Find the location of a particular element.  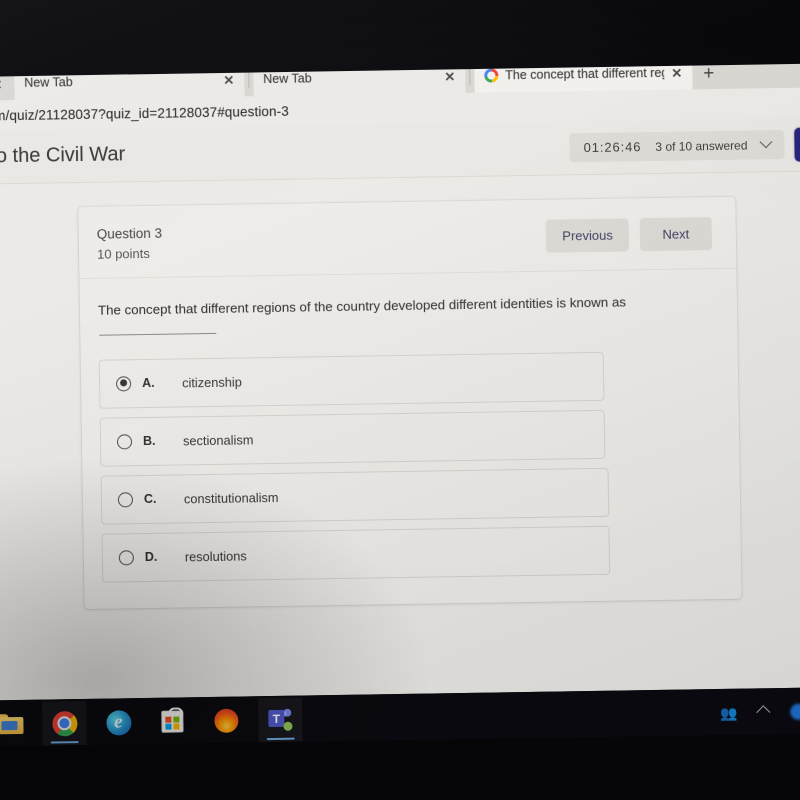

taskbar-item-microsoft-store is located at coordinates (172, 721).